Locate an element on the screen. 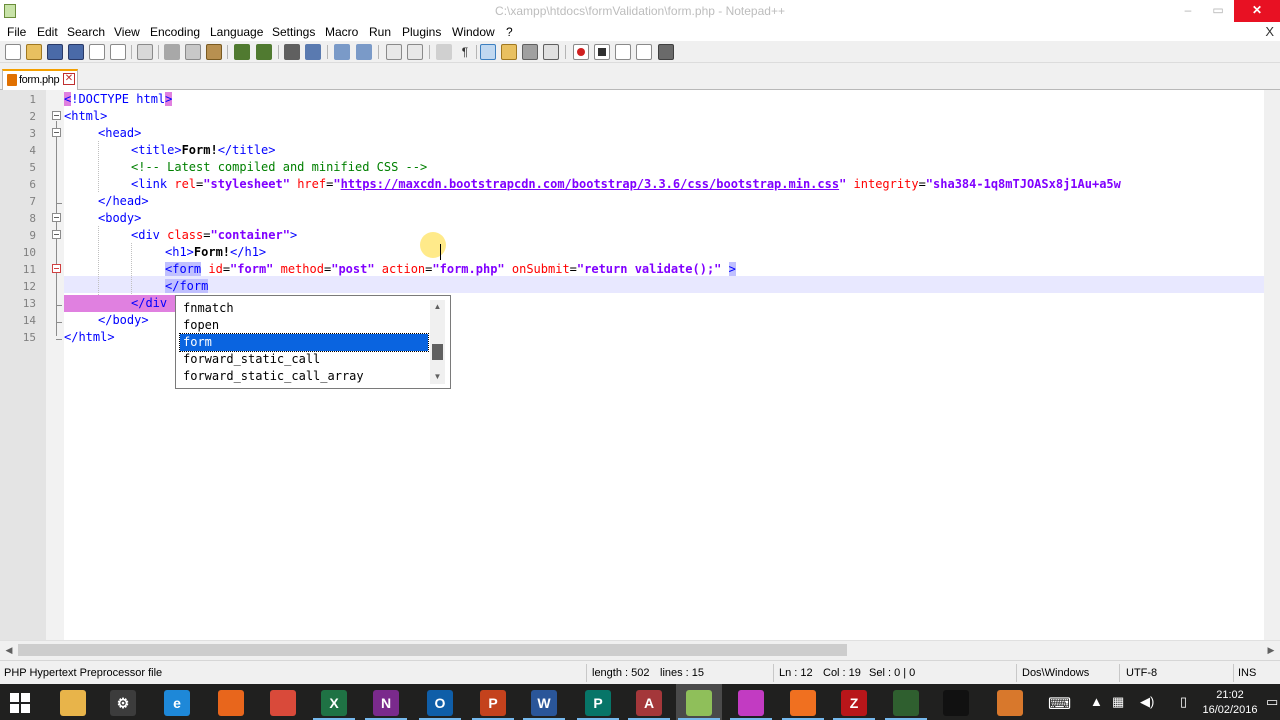 Image resolution: width=1280 pixels, height=720 pixels. menu-edit: Edit is located at coordinates (47, 32).